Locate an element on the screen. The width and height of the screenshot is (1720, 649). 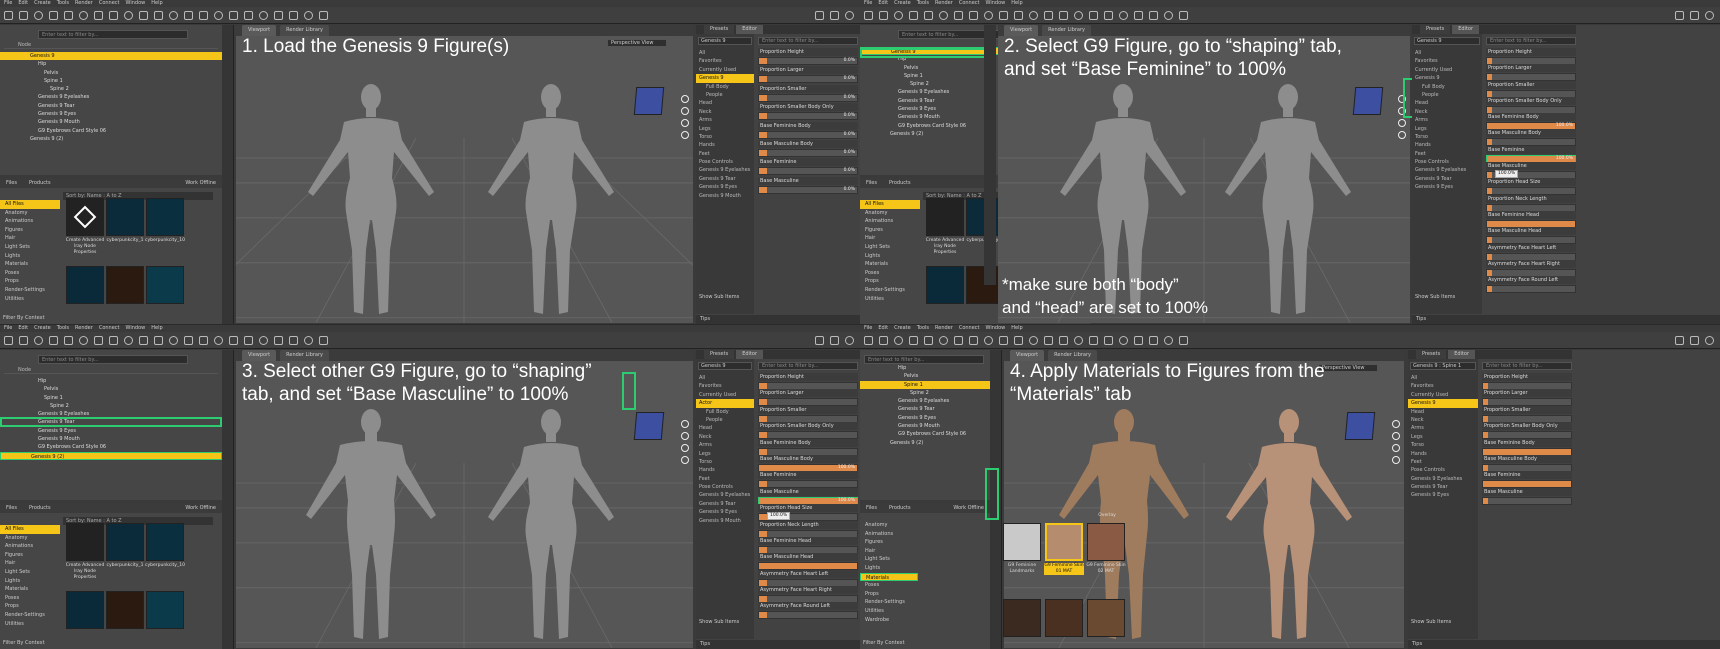
category-lights: Lights is located at coordinates (30, 581).